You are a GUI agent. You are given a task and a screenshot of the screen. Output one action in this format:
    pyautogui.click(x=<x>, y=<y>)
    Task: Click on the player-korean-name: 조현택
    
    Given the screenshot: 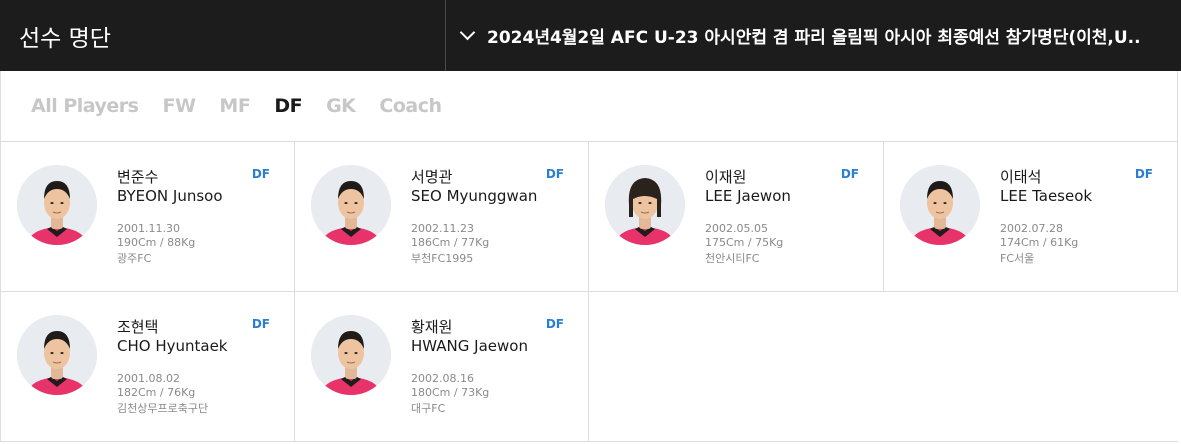 What is the action you would take?
    pyautogui.click(x=138, y=327)
    